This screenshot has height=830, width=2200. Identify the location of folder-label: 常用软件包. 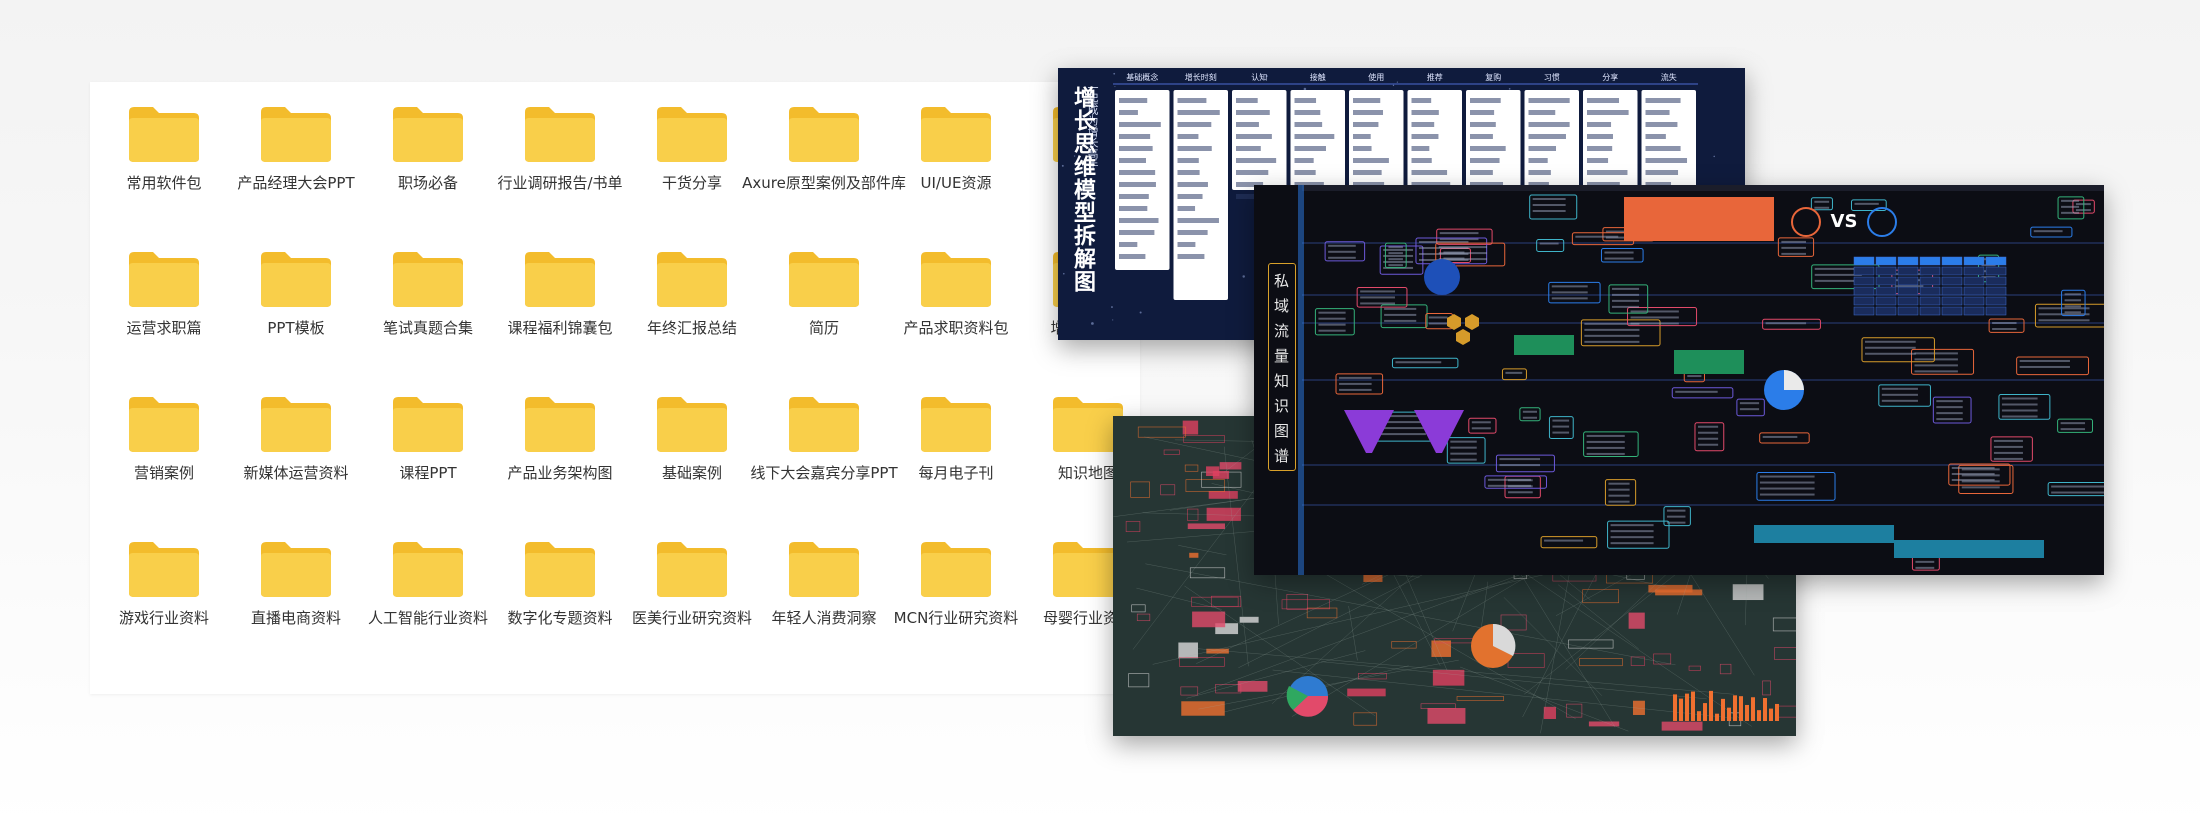
(164, 183).